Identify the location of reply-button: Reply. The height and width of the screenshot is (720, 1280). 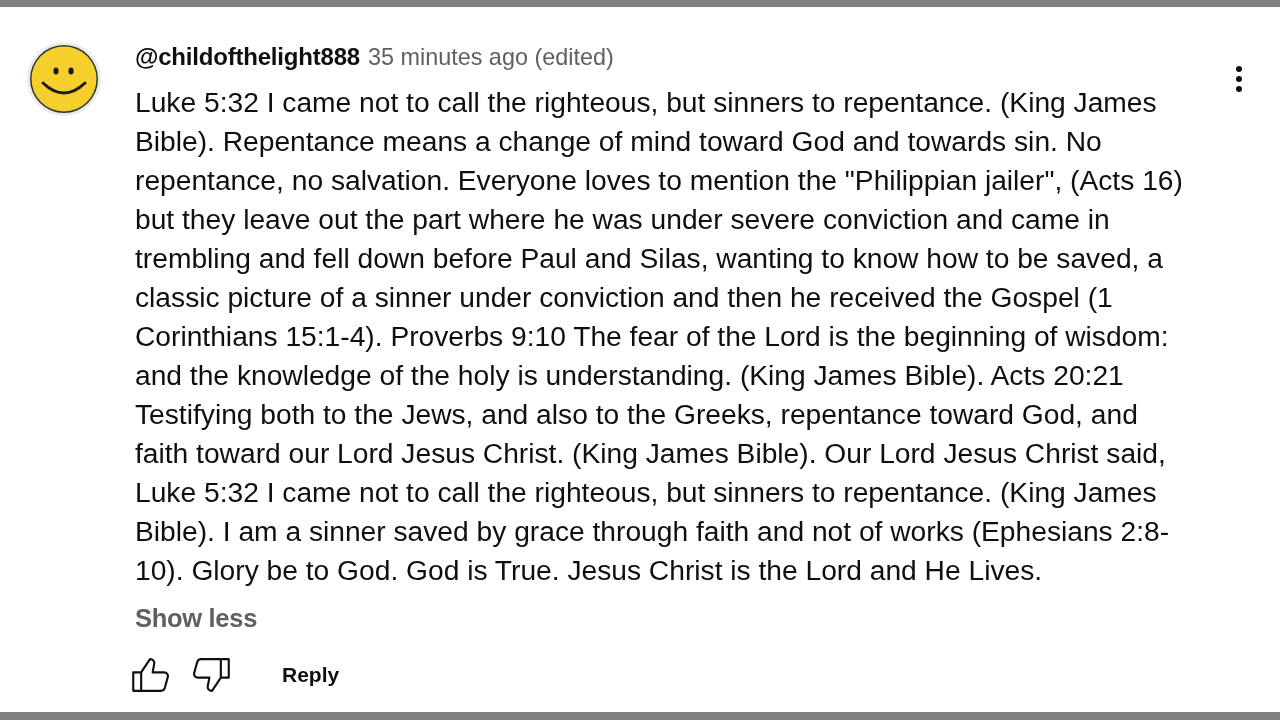
(311, 675).